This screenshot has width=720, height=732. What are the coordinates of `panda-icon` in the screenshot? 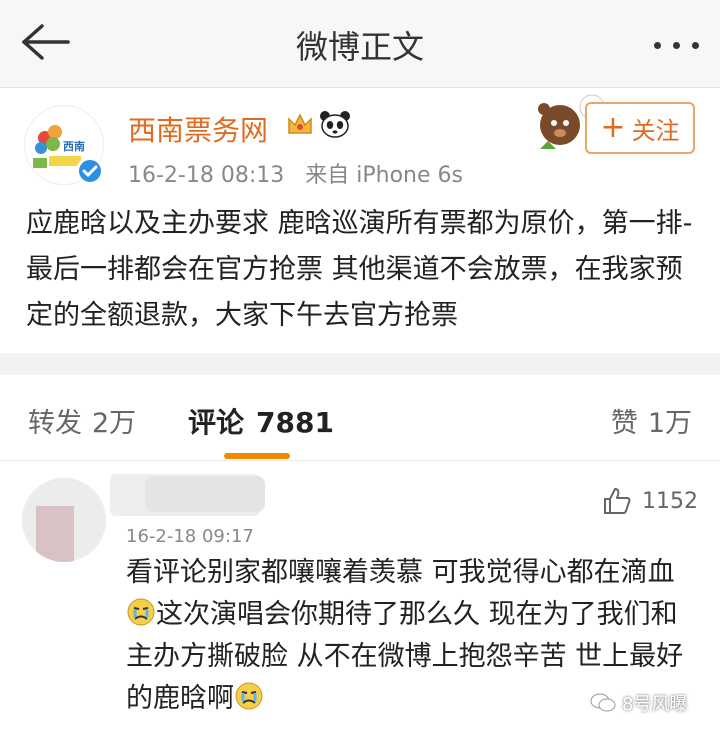 It's located at (335, 124).